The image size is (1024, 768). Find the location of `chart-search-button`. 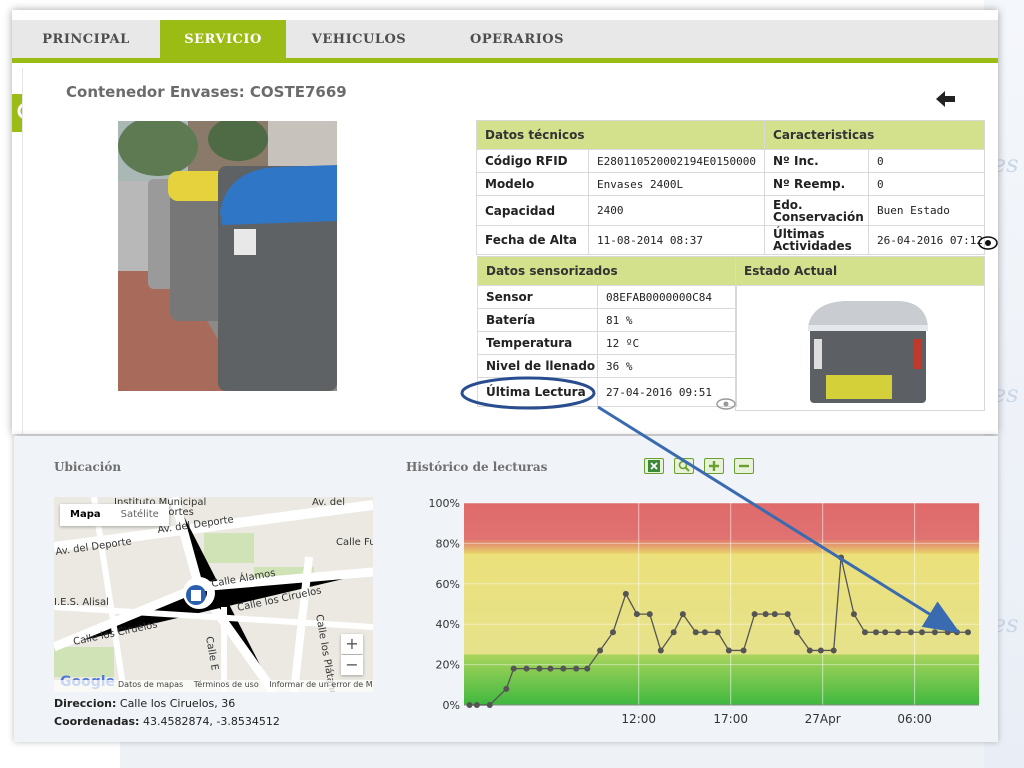

chart-search-button is located at coordinates (684, 466).